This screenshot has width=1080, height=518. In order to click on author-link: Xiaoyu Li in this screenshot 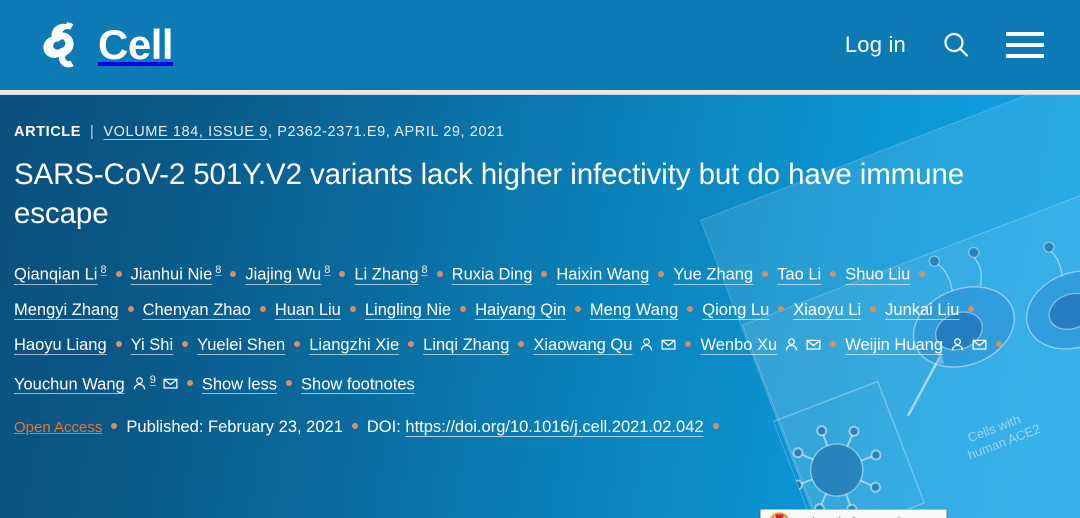, I will do `click(827, 310)`.